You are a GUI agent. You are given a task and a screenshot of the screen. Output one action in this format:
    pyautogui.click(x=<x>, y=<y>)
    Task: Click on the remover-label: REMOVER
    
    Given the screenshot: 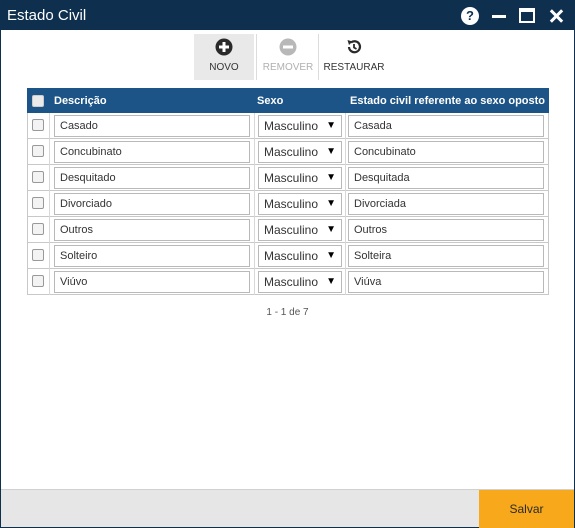 What is the action you would take?
    pyautogui.click(x=288, y=67)
    